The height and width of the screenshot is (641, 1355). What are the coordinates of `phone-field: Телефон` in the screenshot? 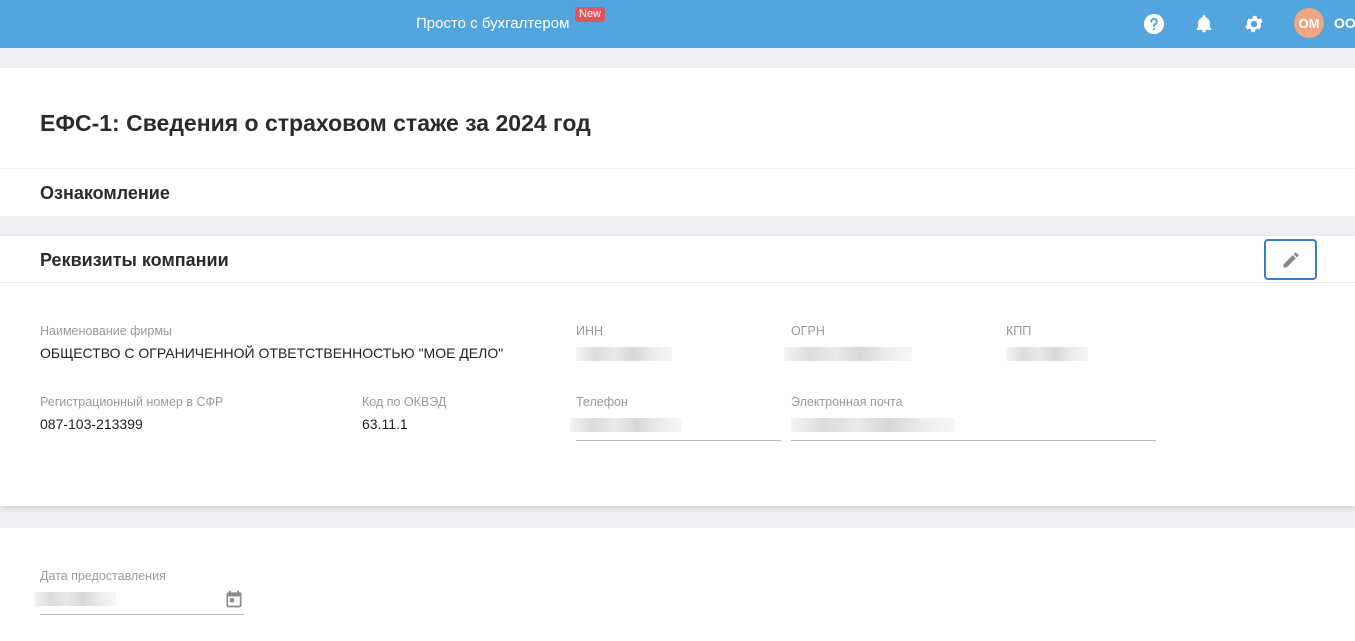 It's located at (675, 418).